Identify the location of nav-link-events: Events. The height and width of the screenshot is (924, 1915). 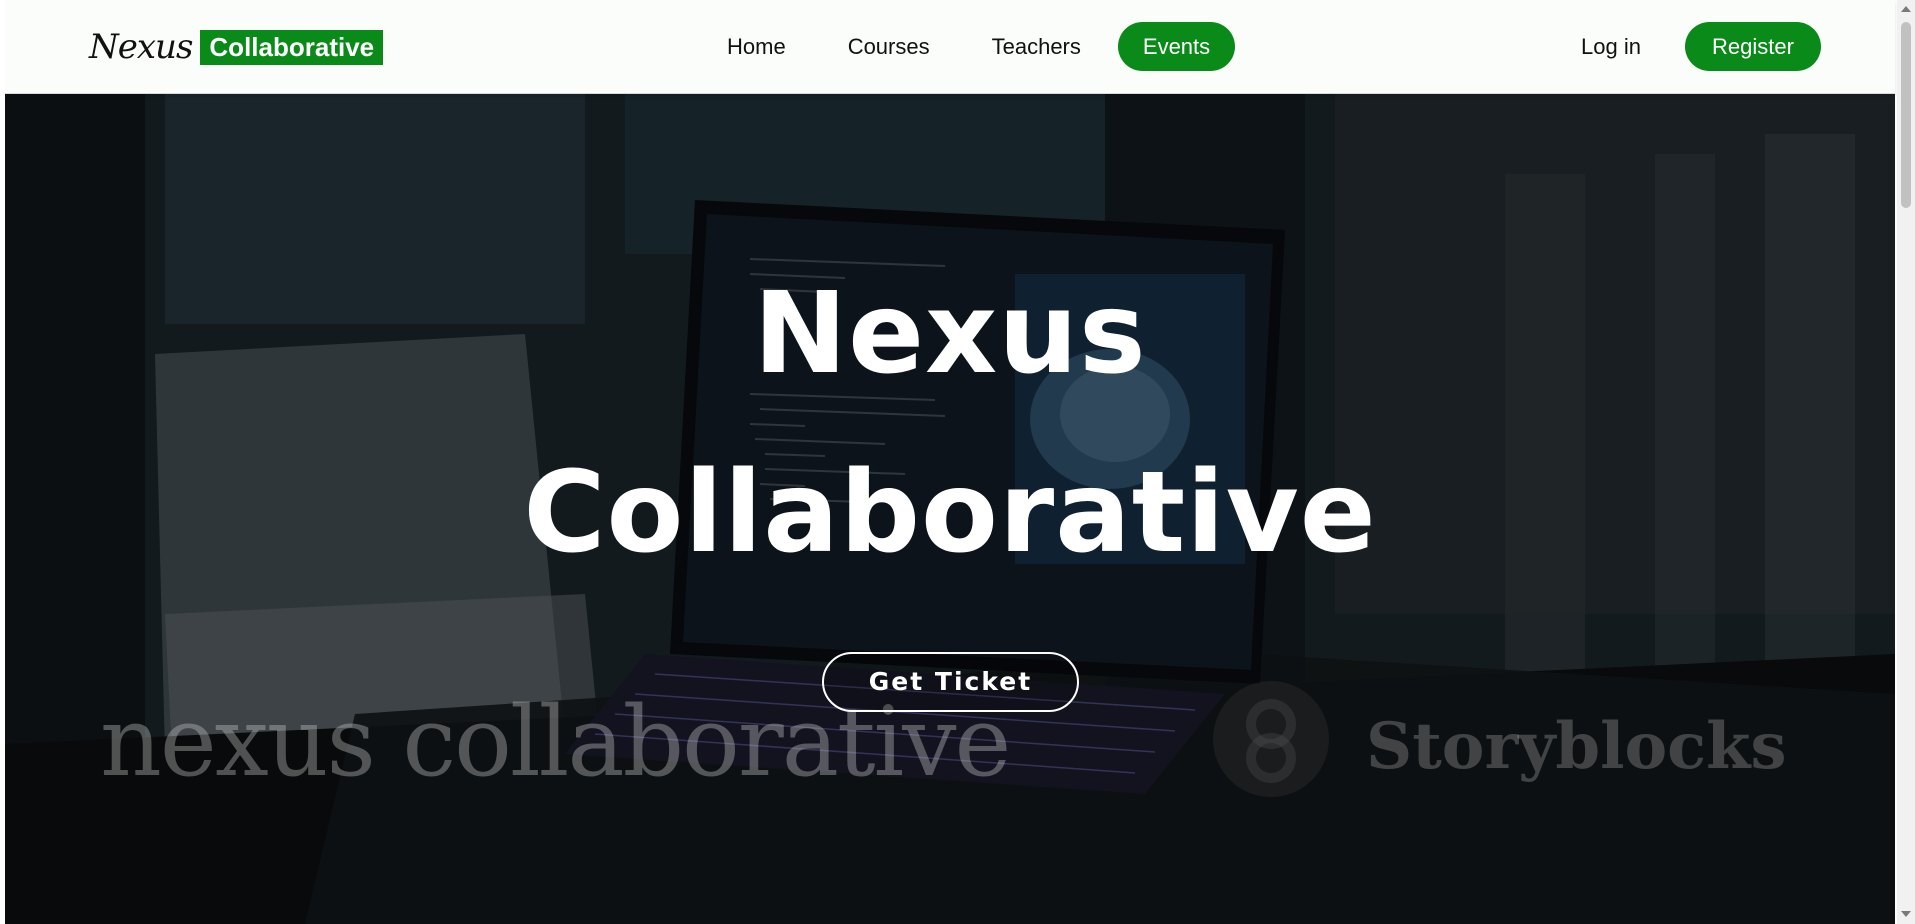
(1176, 46).